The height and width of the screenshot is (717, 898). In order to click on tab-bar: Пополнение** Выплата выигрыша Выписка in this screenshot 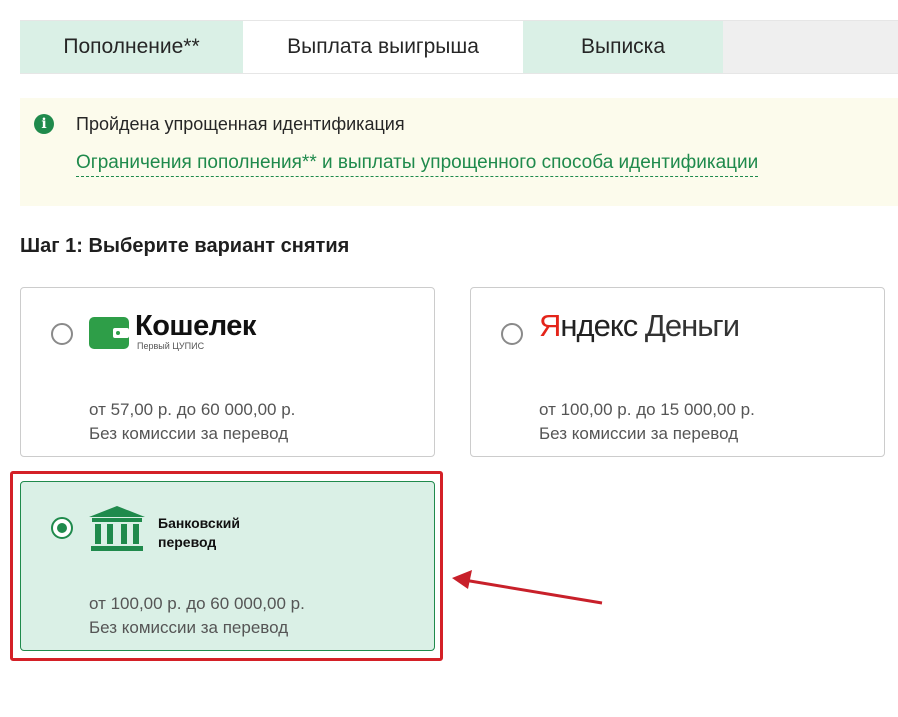, I will do `click(459, 47)`.